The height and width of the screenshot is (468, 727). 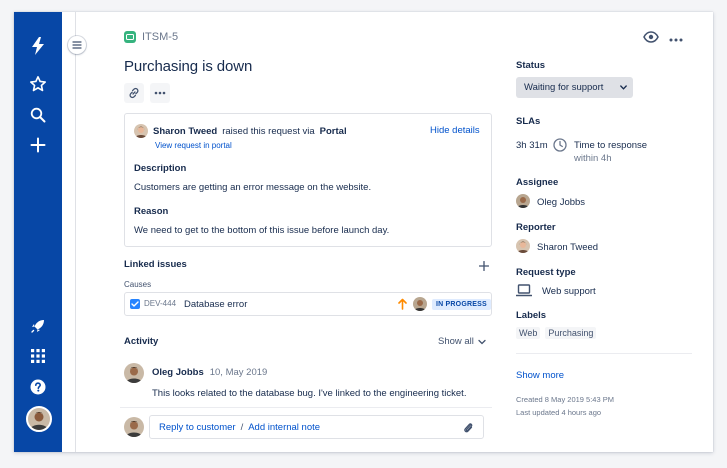 I want to click on service-request-icon, so click(x=130, y=37).